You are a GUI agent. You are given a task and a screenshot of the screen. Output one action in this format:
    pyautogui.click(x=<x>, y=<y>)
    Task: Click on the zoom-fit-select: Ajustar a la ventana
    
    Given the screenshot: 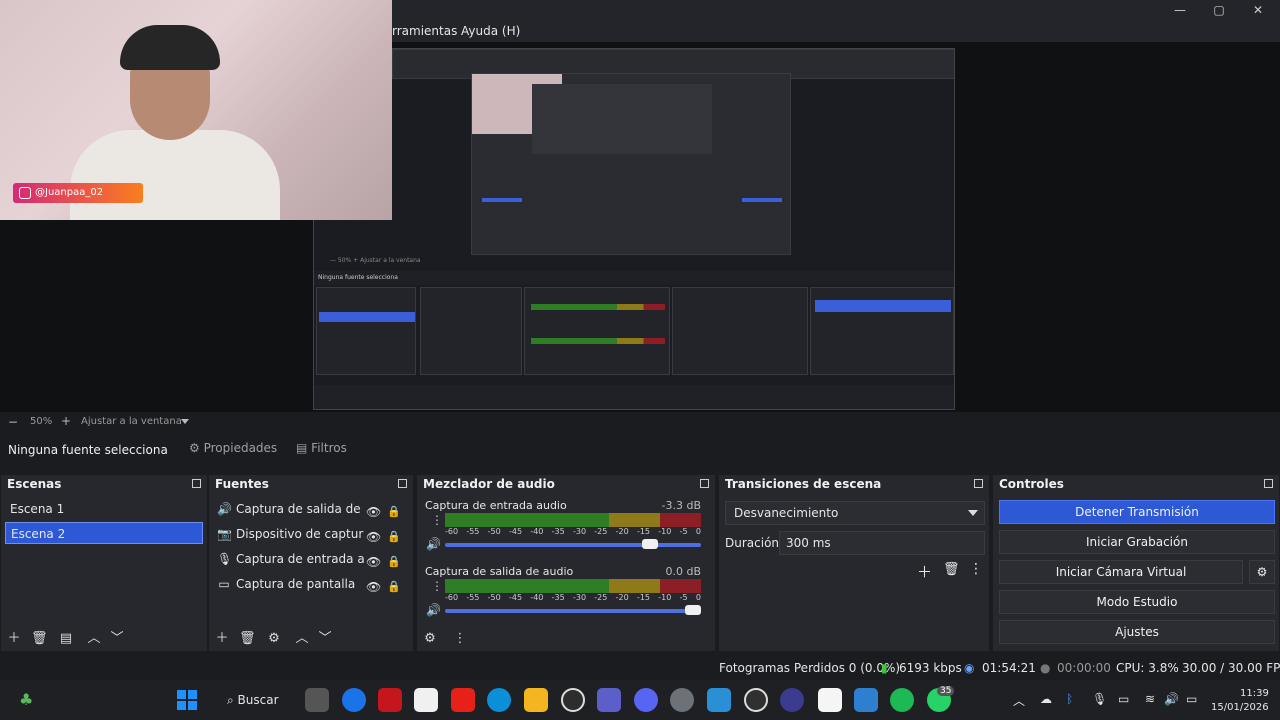 What is the action you would take?
    pyautogui.click(x=131, y=421)
    